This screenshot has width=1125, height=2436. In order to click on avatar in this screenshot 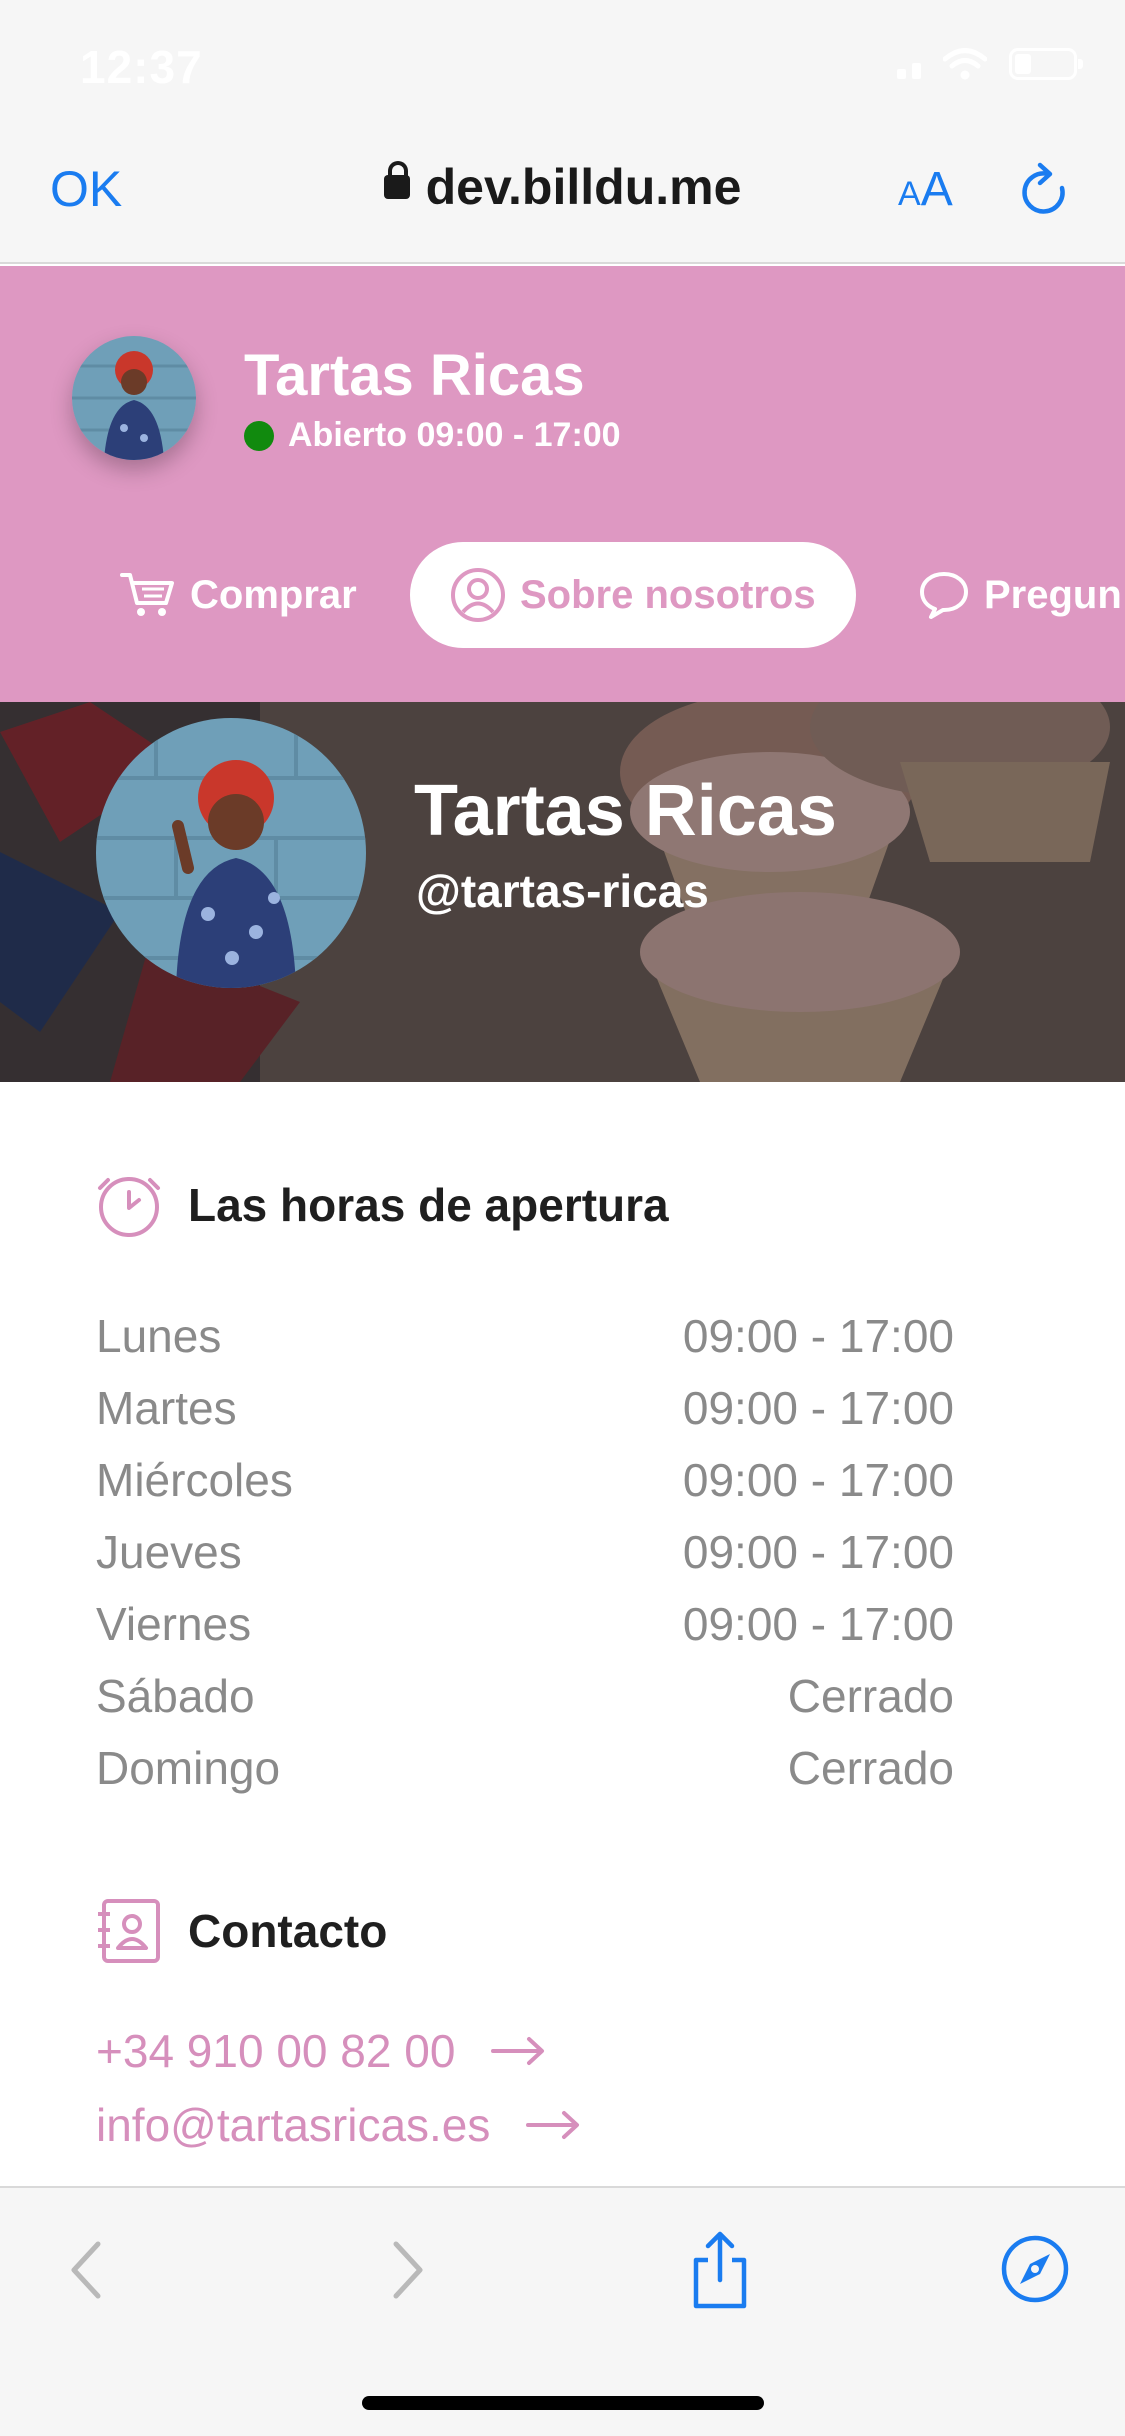, I will do `click(134, 398)`.